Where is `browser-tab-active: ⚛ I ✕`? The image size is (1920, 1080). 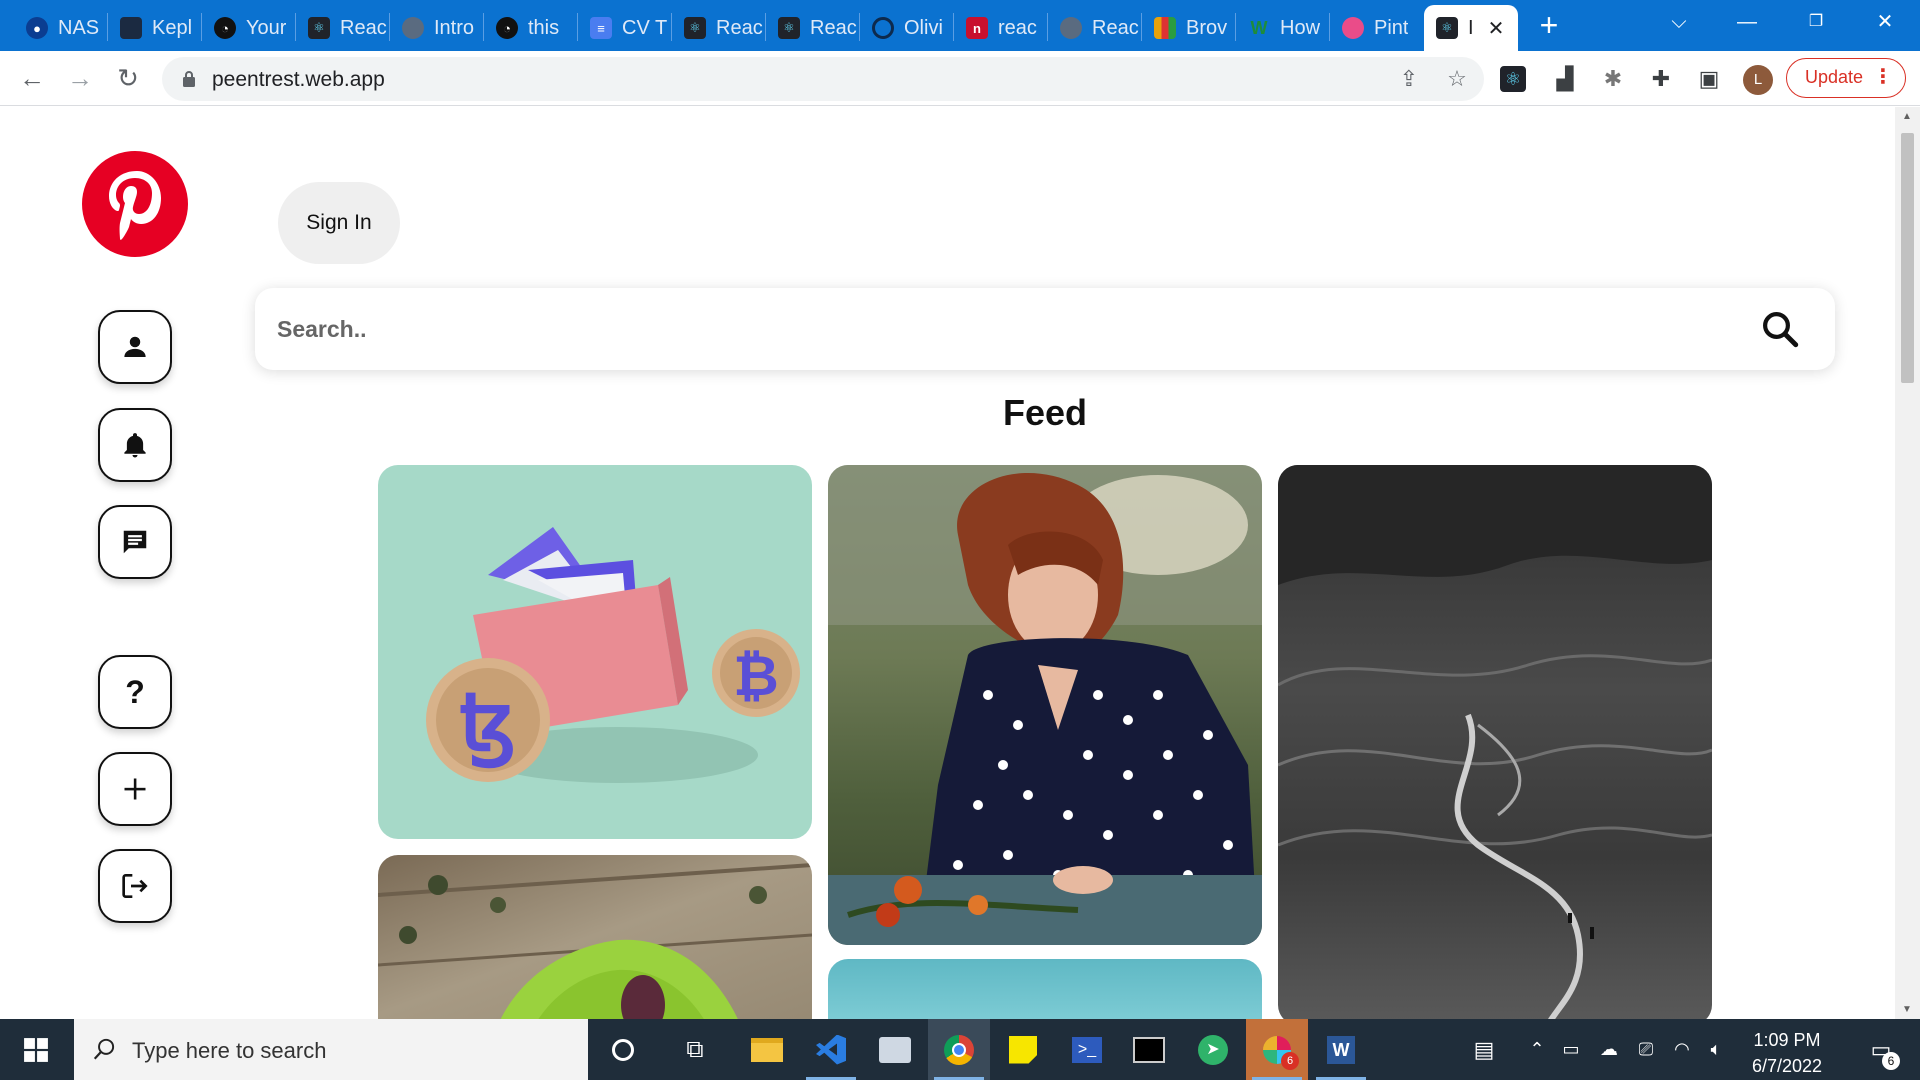 browser-tab-active: ⚛ I ✕ is located at coordinates (1471, 28).